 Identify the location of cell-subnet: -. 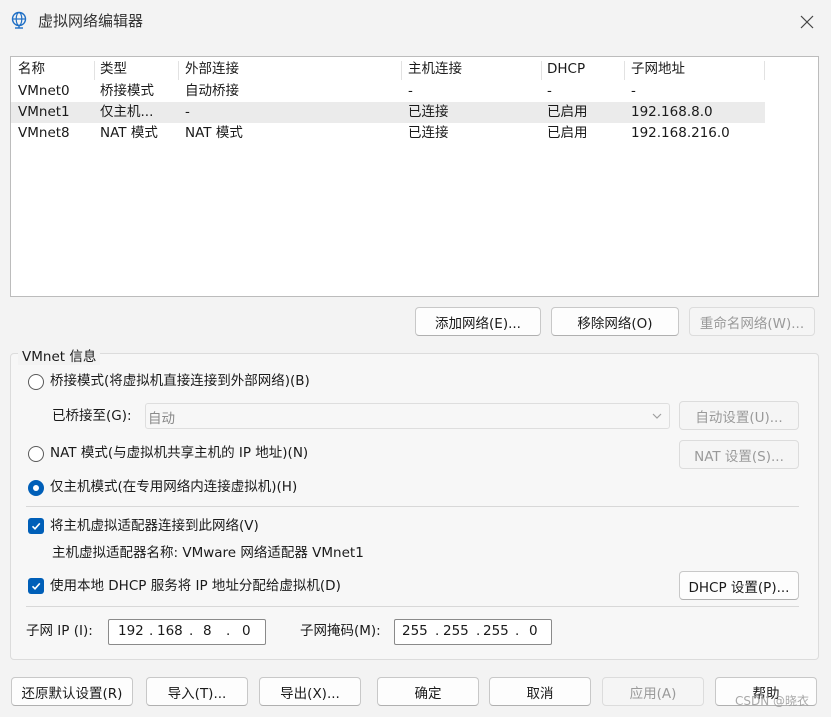
(633, 91).